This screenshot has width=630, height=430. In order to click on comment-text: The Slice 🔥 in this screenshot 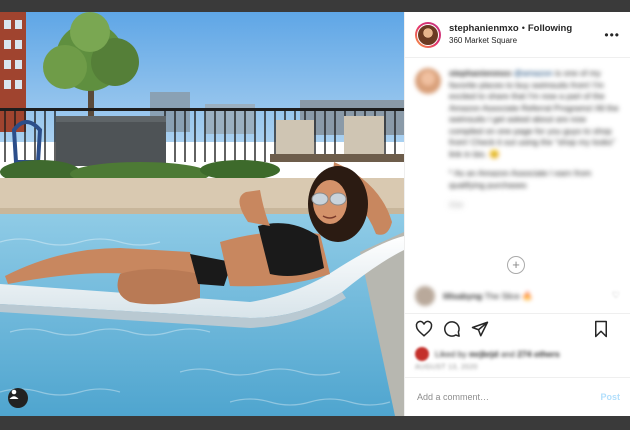, I will do `click(508, 295)`.